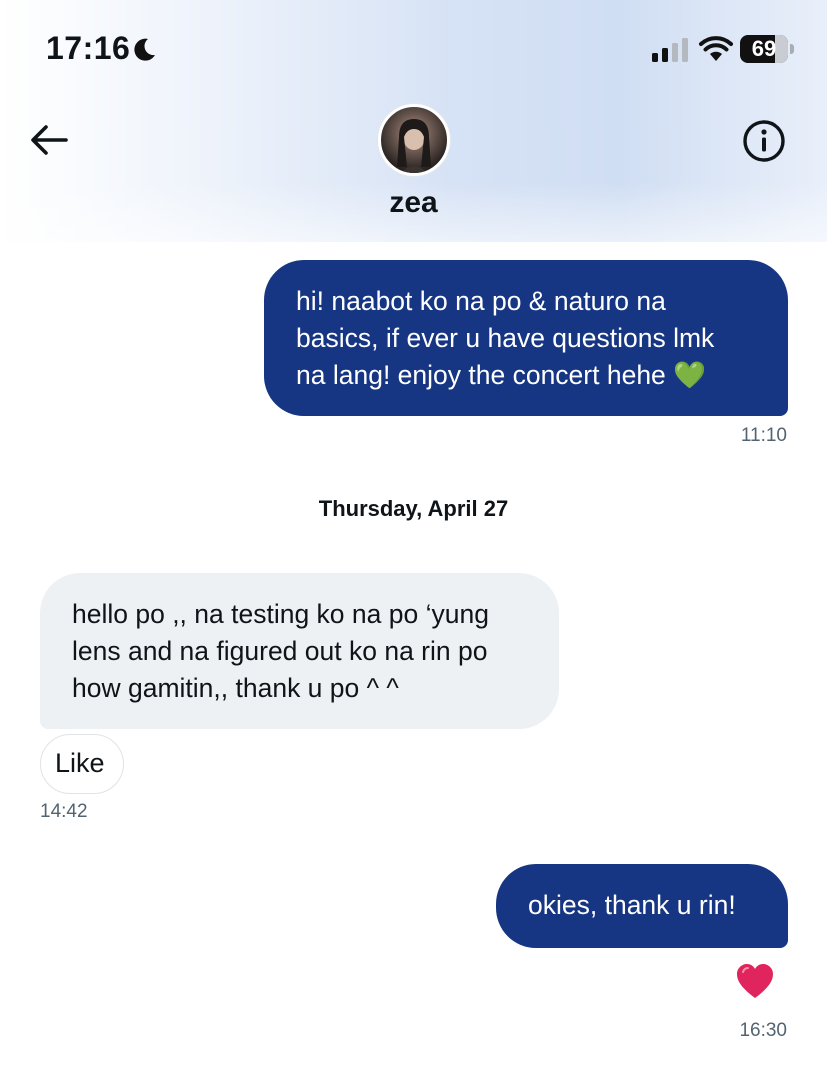 This screenshot has height=1068, width=827. Describe the element at coordinates (280, 651) in the screenshot. I see `message-text-line: lens and na figured out ko na rin po` at that location.